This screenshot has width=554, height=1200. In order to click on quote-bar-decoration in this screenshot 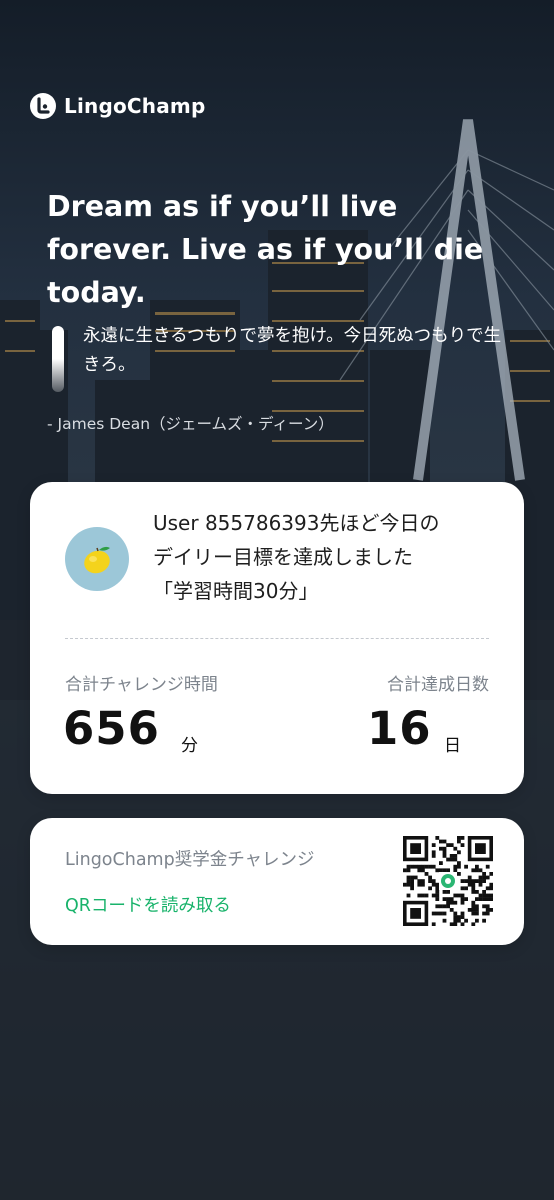, I will do `click(58, 359)`.